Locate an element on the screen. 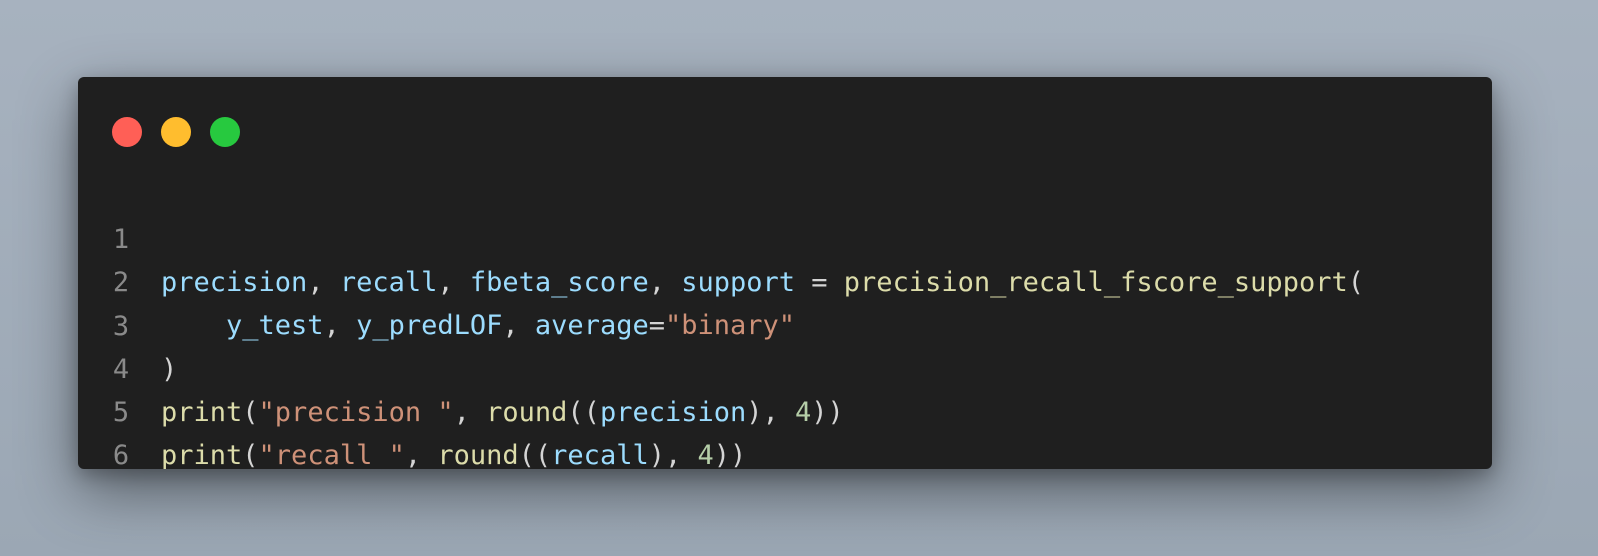 The height and width of the screenshot is (556, 1598). code-token: , is located at coordinates (421, 454).